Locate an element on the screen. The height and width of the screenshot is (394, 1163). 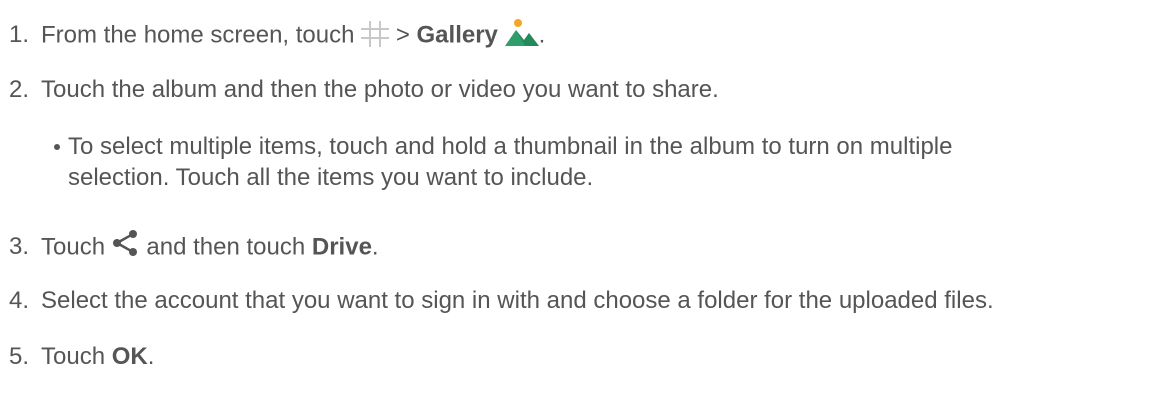
step-number: 4. is located at coordinates (19, 300).